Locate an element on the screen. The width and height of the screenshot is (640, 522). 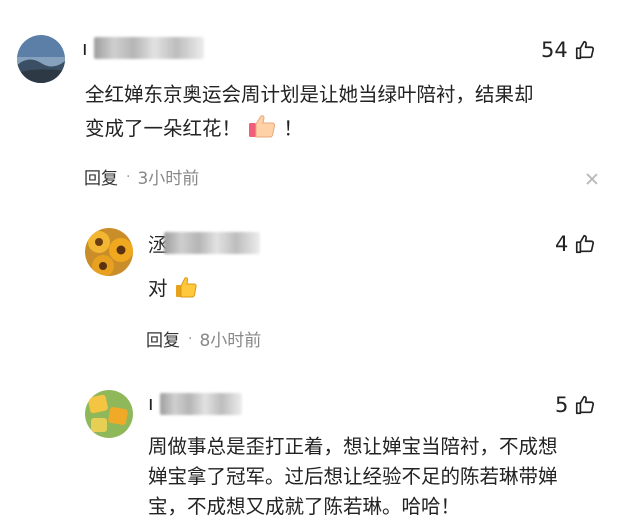
like-count: 54 is located at coordinates (554, 50).